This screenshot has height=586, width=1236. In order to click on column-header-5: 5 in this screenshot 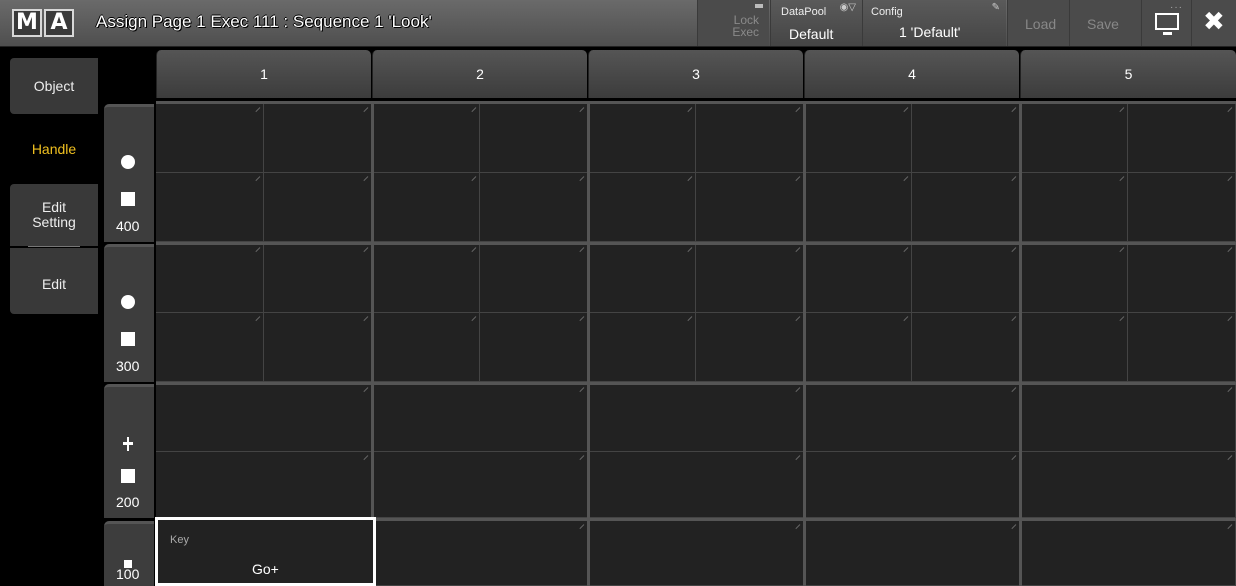, I will do `click(1128, 74)`.